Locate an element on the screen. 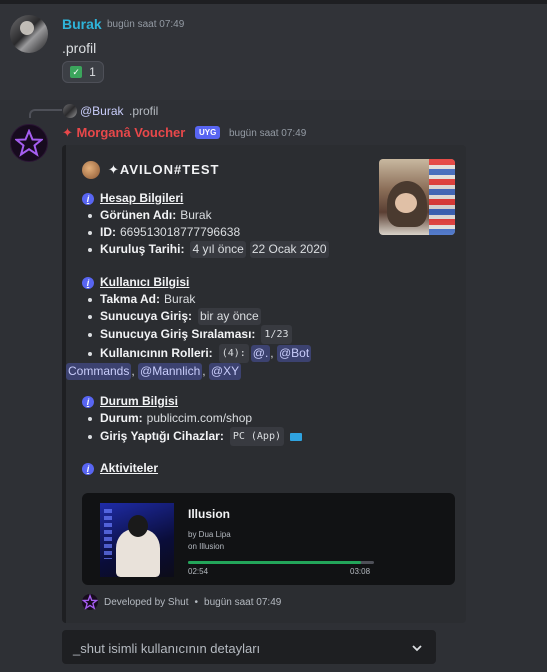  field-value: publiccim.com/shop is located at coordinates (199, 418).